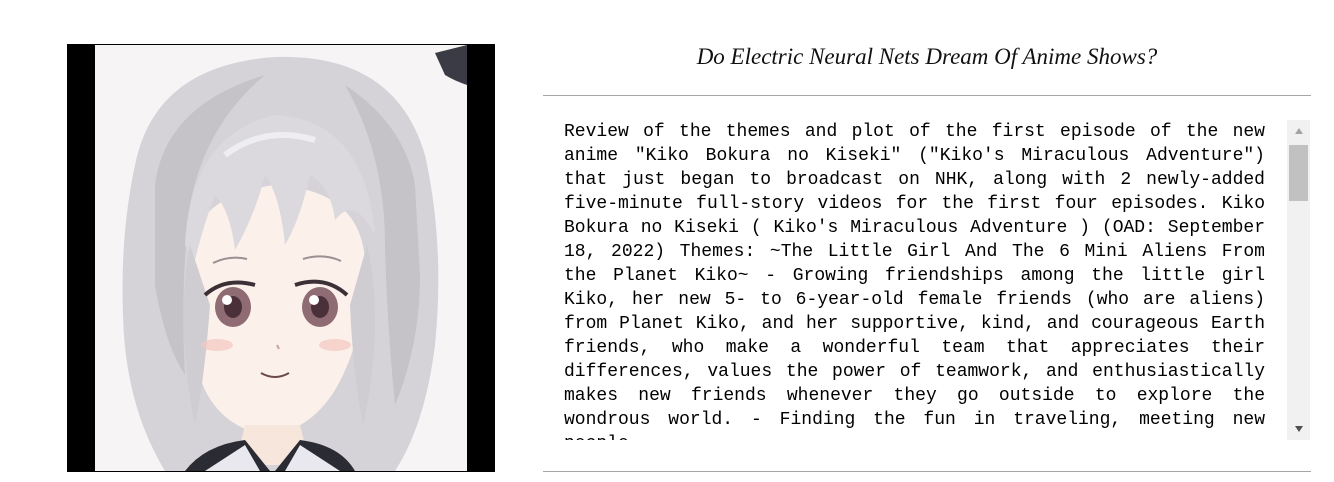 The height and width of the screenshot is (482, 1334). What do you see at coordinates (1298, 173) in the screenshot?
I see `scroll-thumb` at bounding box center [1298, 173].